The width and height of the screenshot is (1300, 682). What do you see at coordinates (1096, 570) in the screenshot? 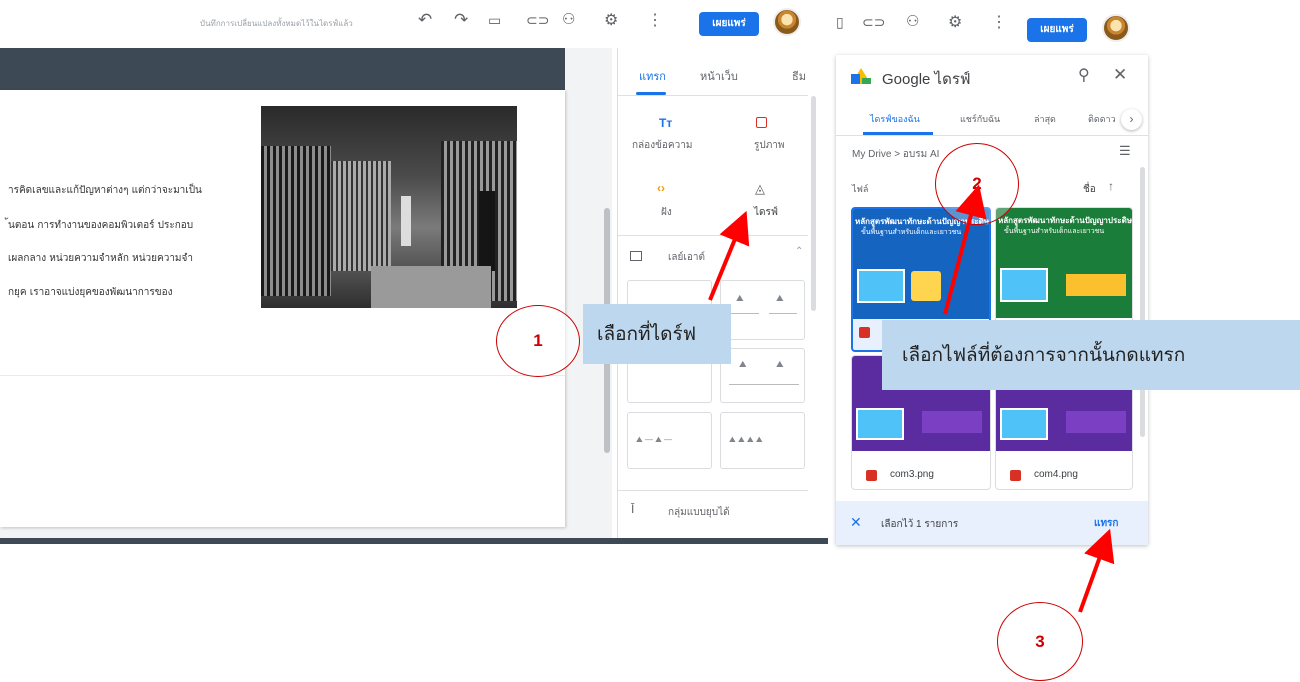
I see `arrow-to-insert` at bounding box center [1096, 570].